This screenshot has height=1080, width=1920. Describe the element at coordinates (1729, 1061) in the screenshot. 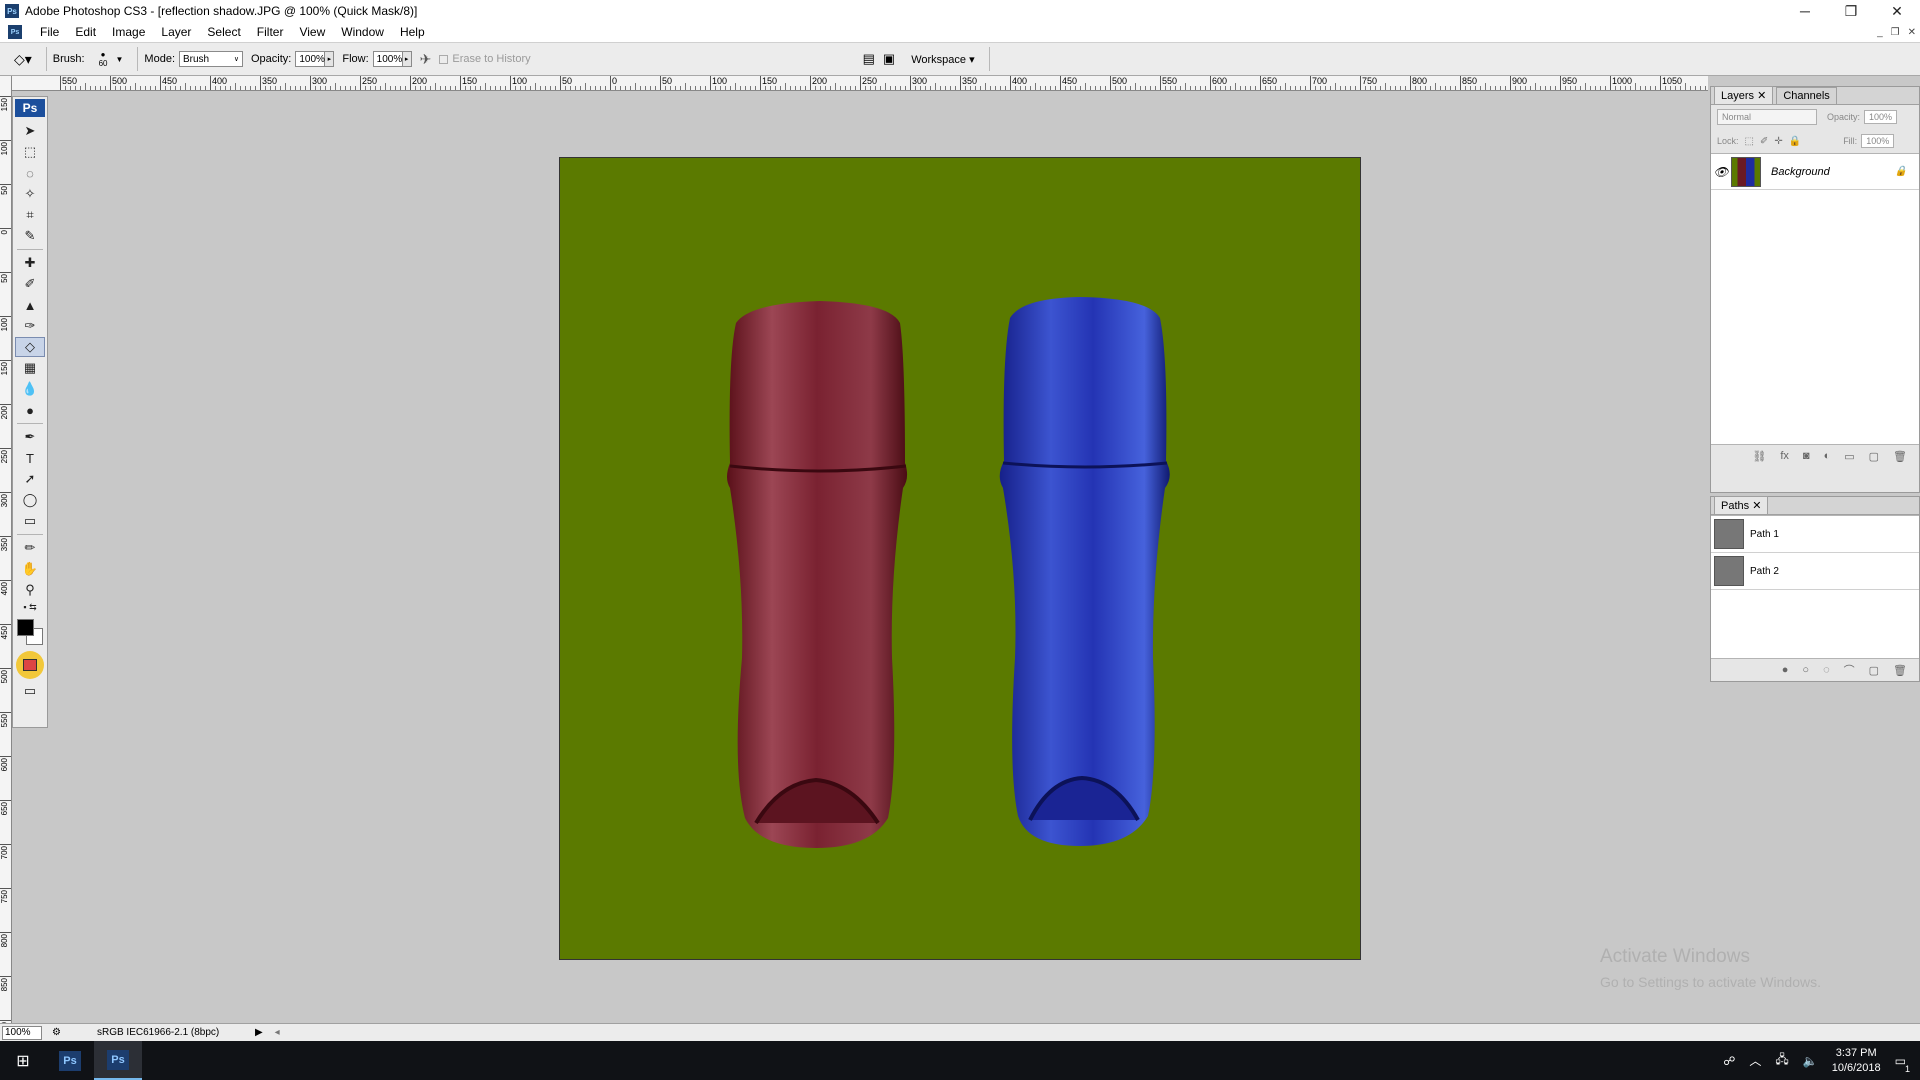

I see `people-icon: ☍` at that location.